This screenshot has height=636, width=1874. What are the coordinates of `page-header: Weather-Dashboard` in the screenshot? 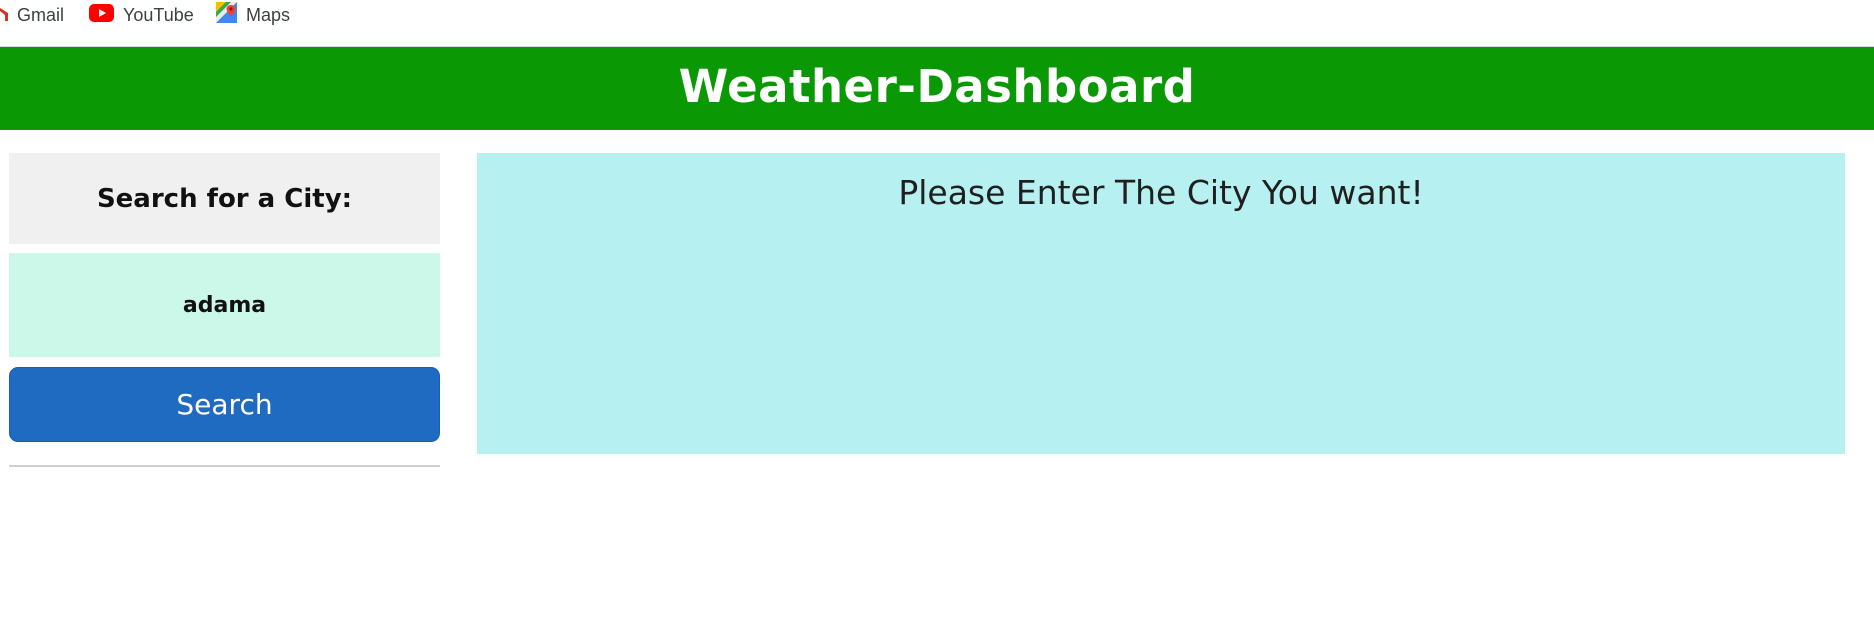 It's located at (937, 88).